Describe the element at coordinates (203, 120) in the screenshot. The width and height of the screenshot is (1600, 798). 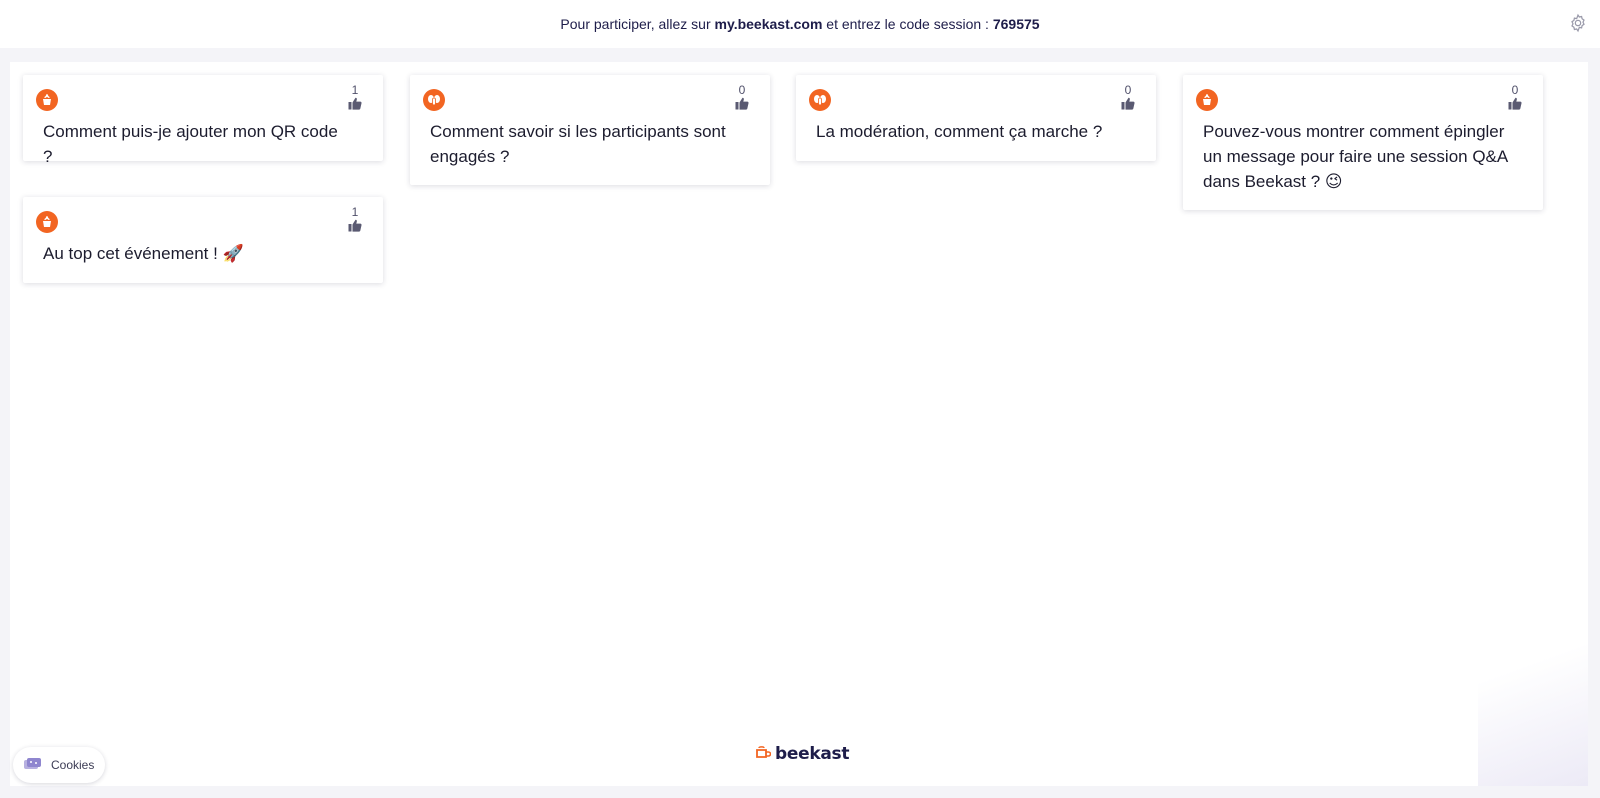
I see `message-card: 1 Comment puis-je ajouter mon QR code ?` at that location.